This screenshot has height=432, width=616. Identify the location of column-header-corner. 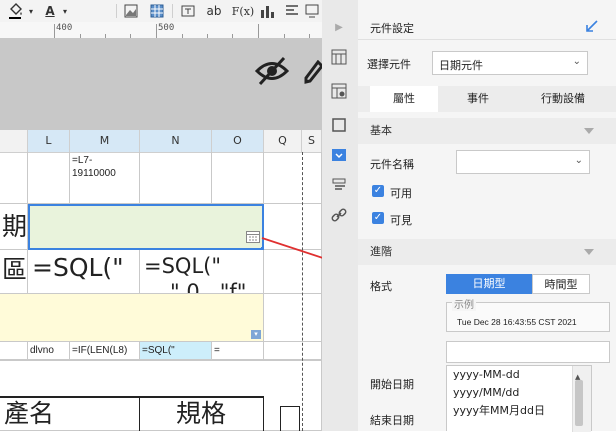
(14, 141).